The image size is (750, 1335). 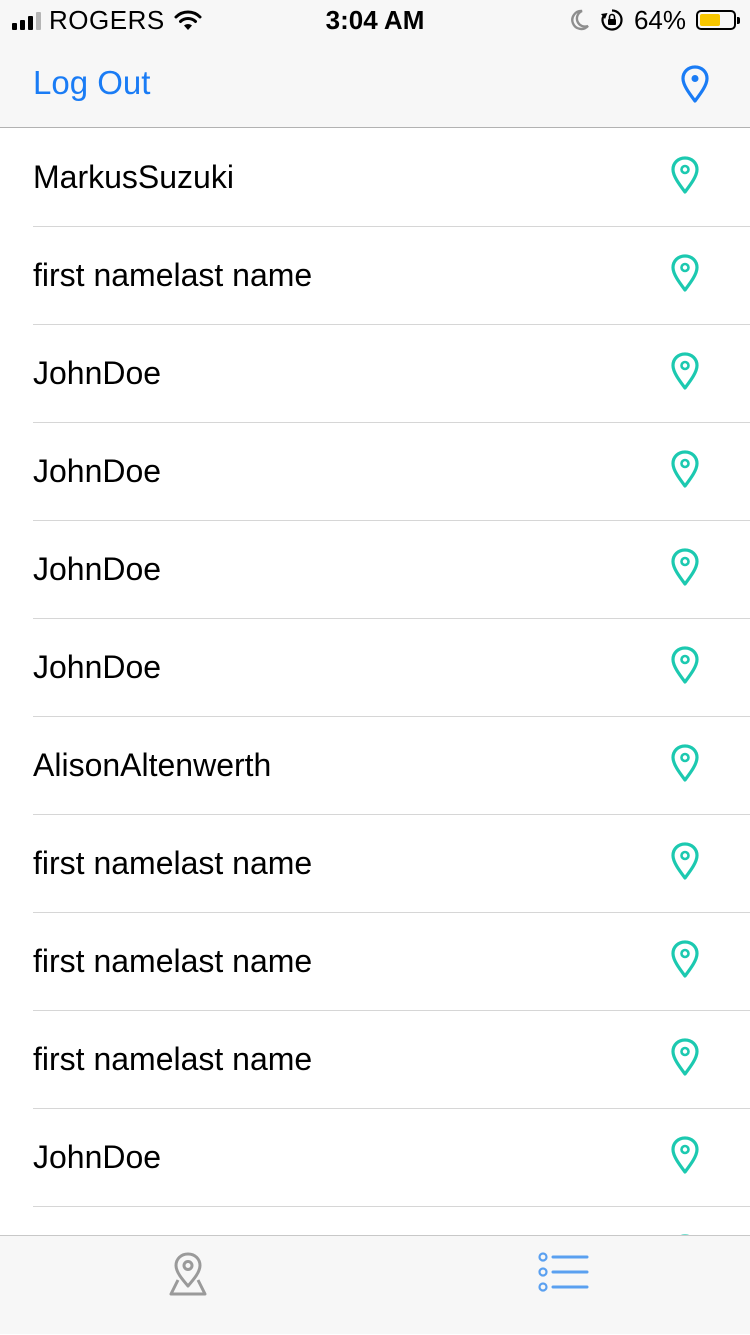 What do you see at coordinates (375, 178) in the screenshot?
I see `list-item: MarkusSuzuki` at bounding box center [375, 178].